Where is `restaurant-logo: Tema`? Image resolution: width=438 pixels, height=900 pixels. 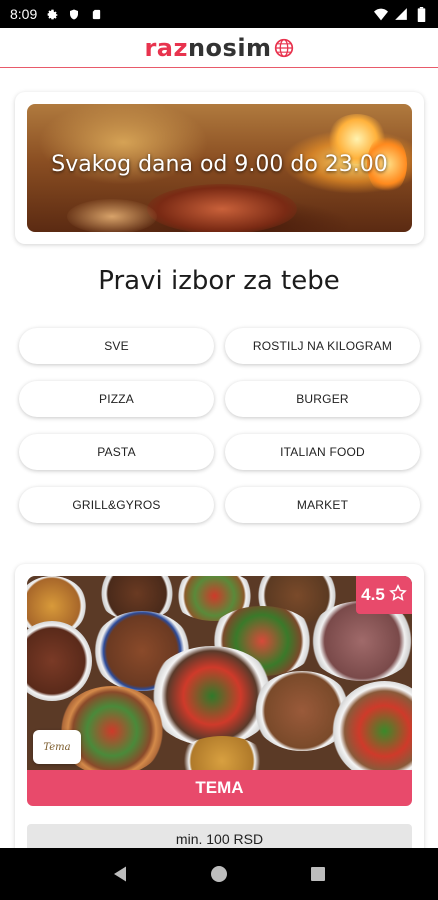
restaurant-logo: Tema is located at coordinates (57, 747).